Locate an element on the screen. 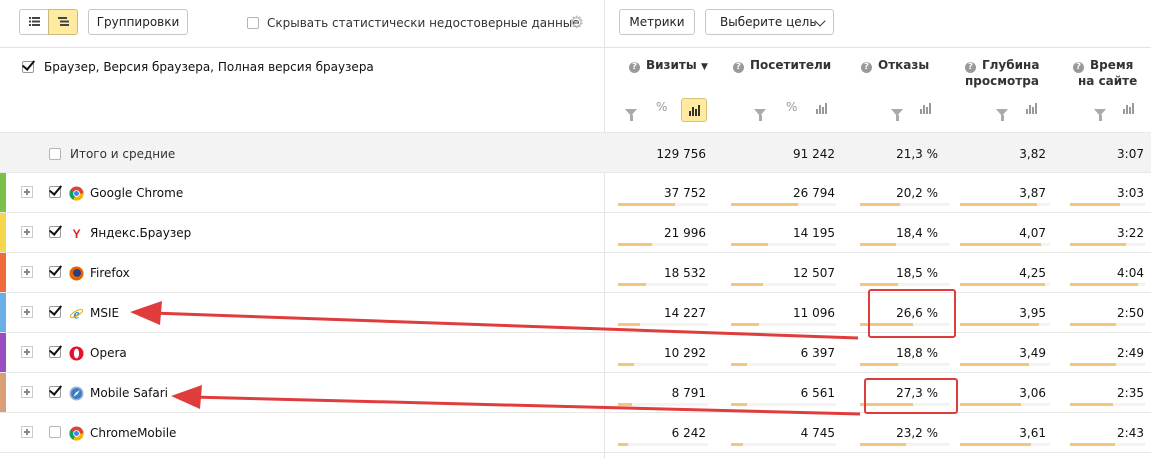 Image resolution: width=1151 pixels, height=459 pixels. visitors-value: 6 561 is located at coordinates (817, 393).